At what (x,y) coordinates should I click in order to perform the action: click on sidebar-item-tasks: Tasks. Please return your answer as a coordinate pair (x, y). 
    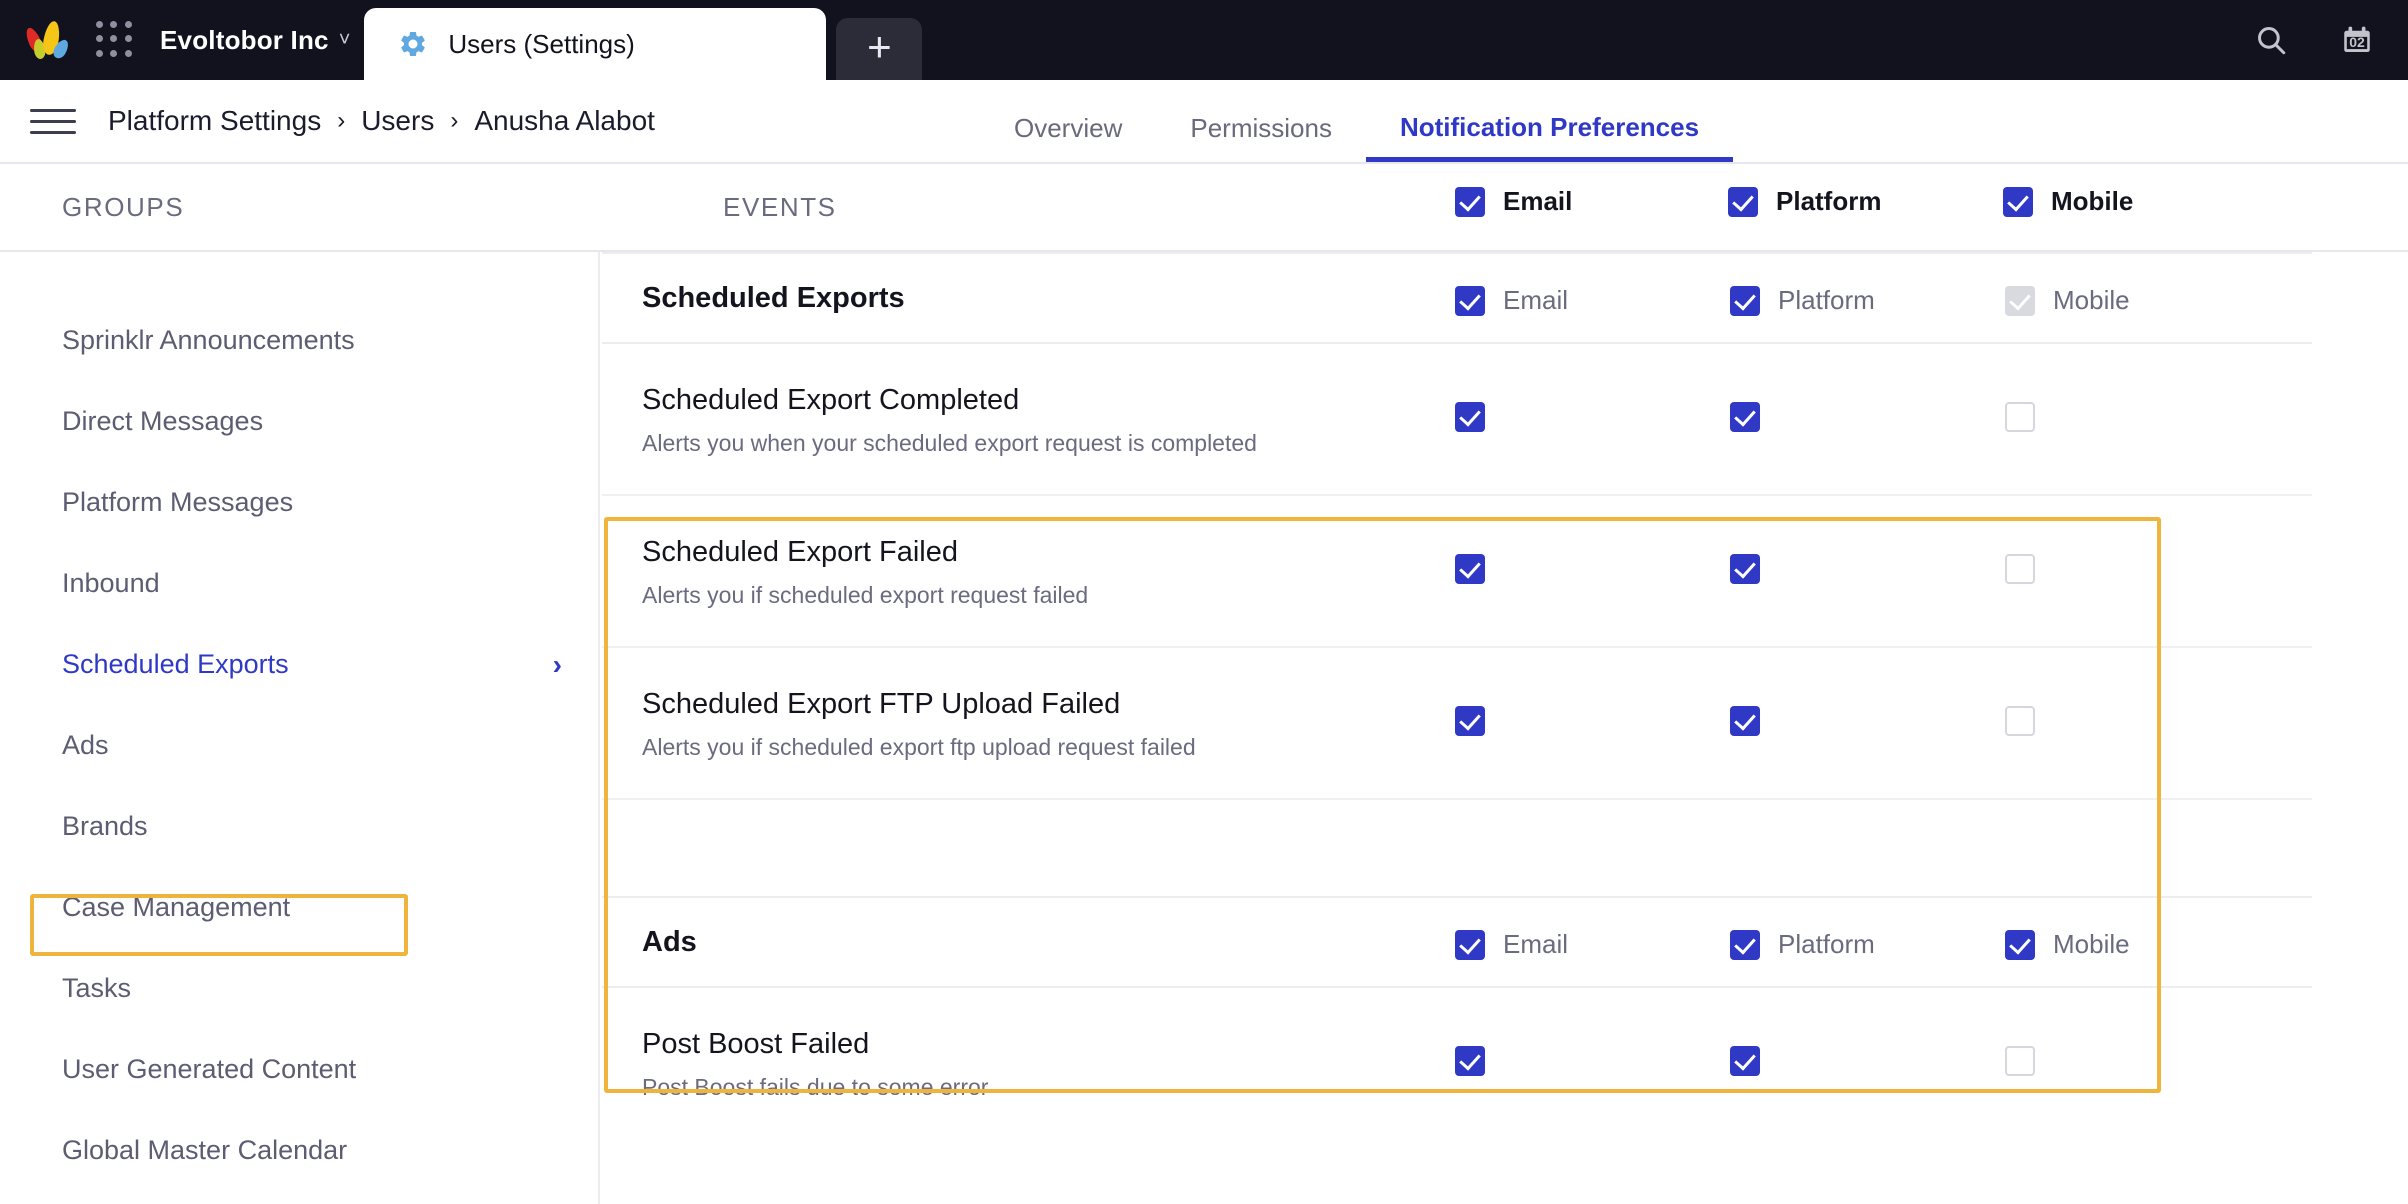
    Looking at the image, I should click on (299, 988).